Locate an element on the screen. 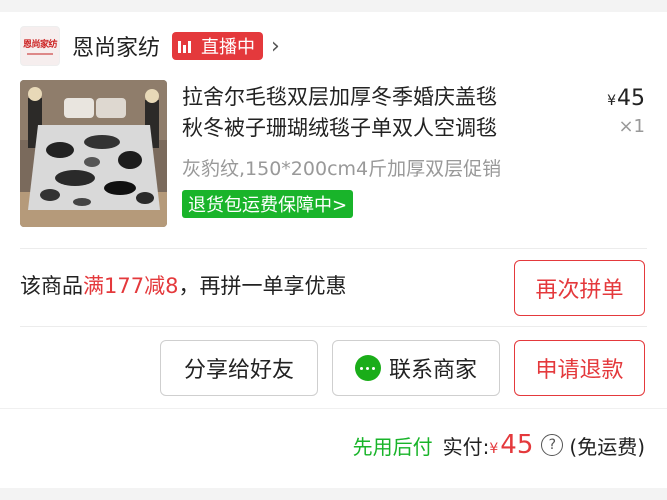 This screenshot has height=500, width=667. share-button: 分享给好友 is located at coordinates (239, 368).